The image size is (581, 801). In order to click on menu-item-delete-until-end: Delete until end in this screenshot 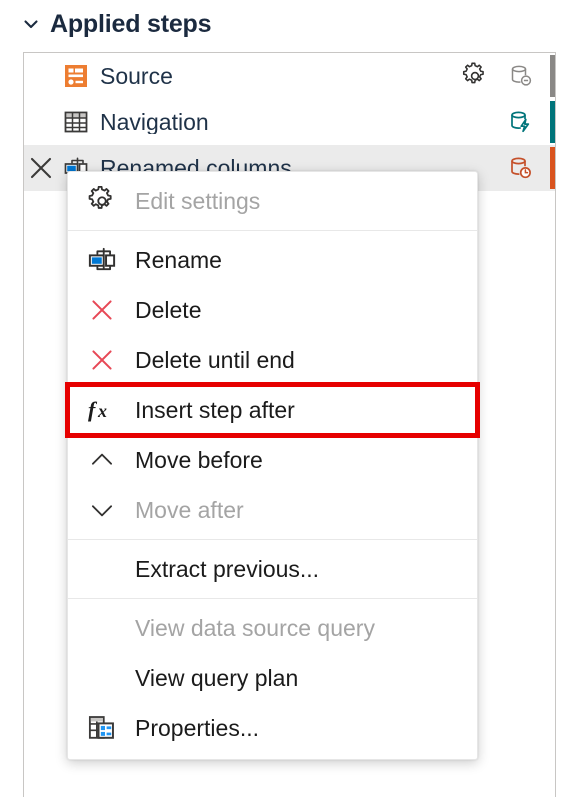, I will do `click(272, 360)`.